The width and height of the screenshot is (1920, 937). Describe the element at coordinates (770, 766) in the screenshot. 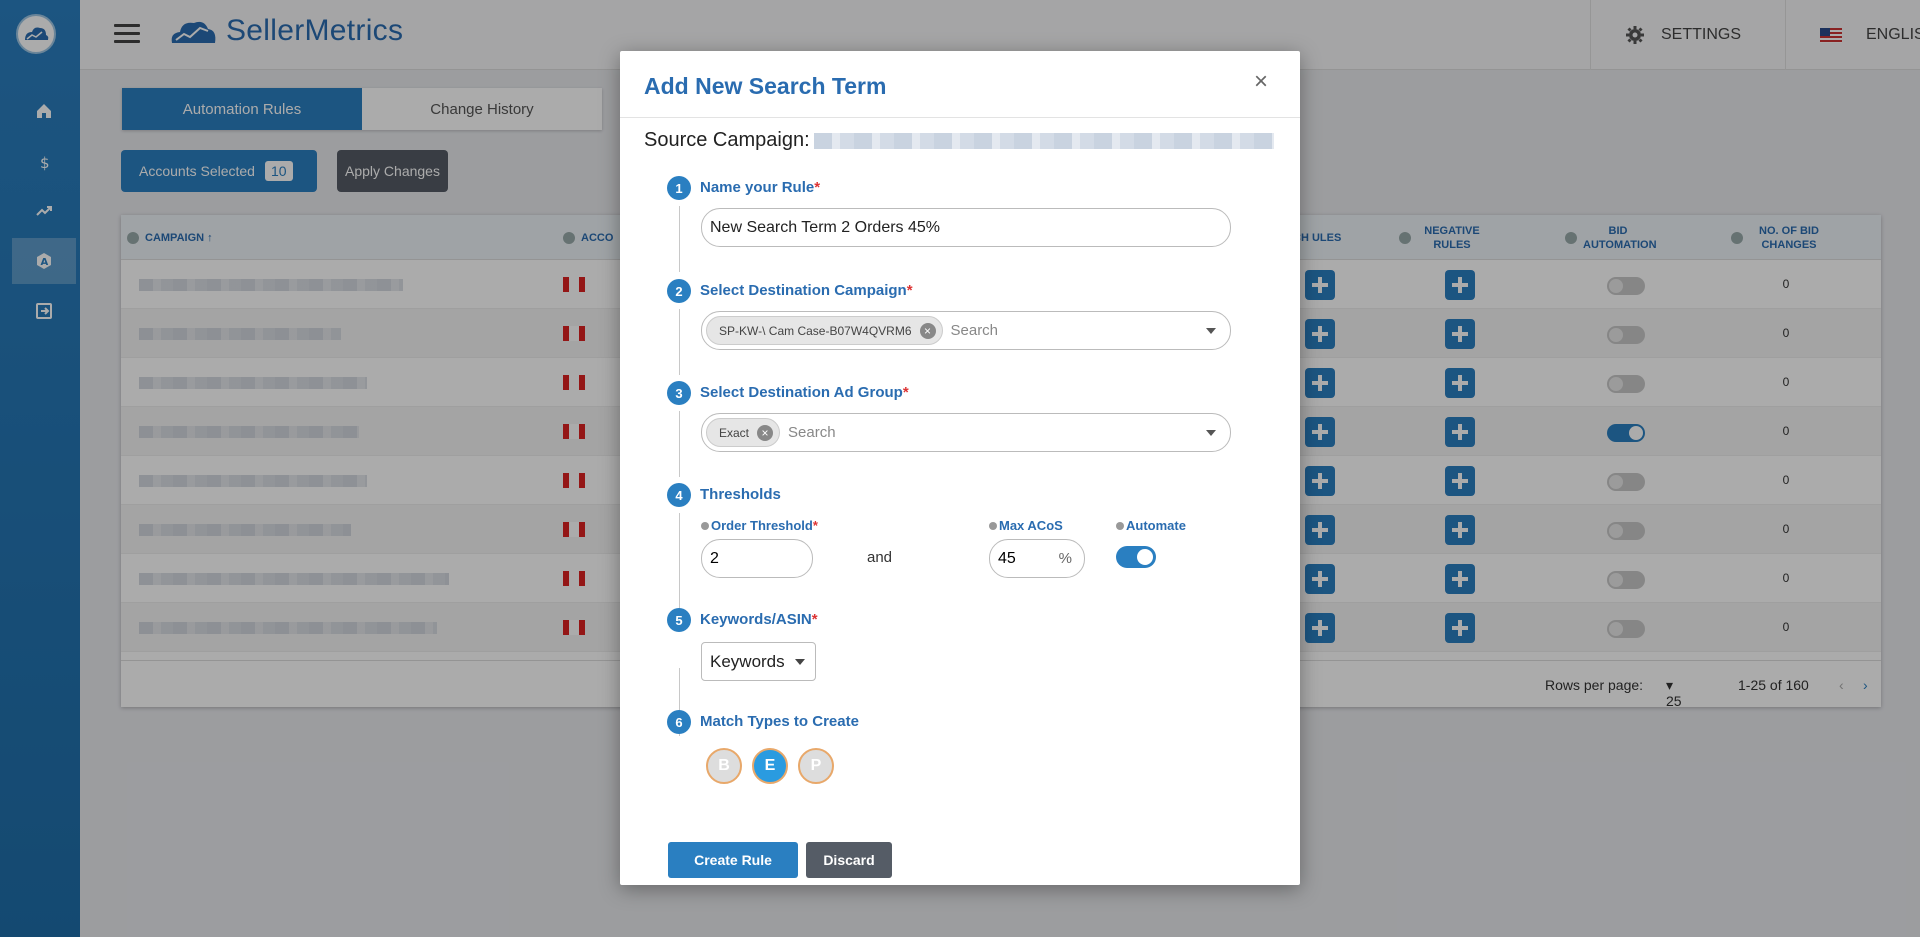

I see `match-type-exact-button: E` at that location.